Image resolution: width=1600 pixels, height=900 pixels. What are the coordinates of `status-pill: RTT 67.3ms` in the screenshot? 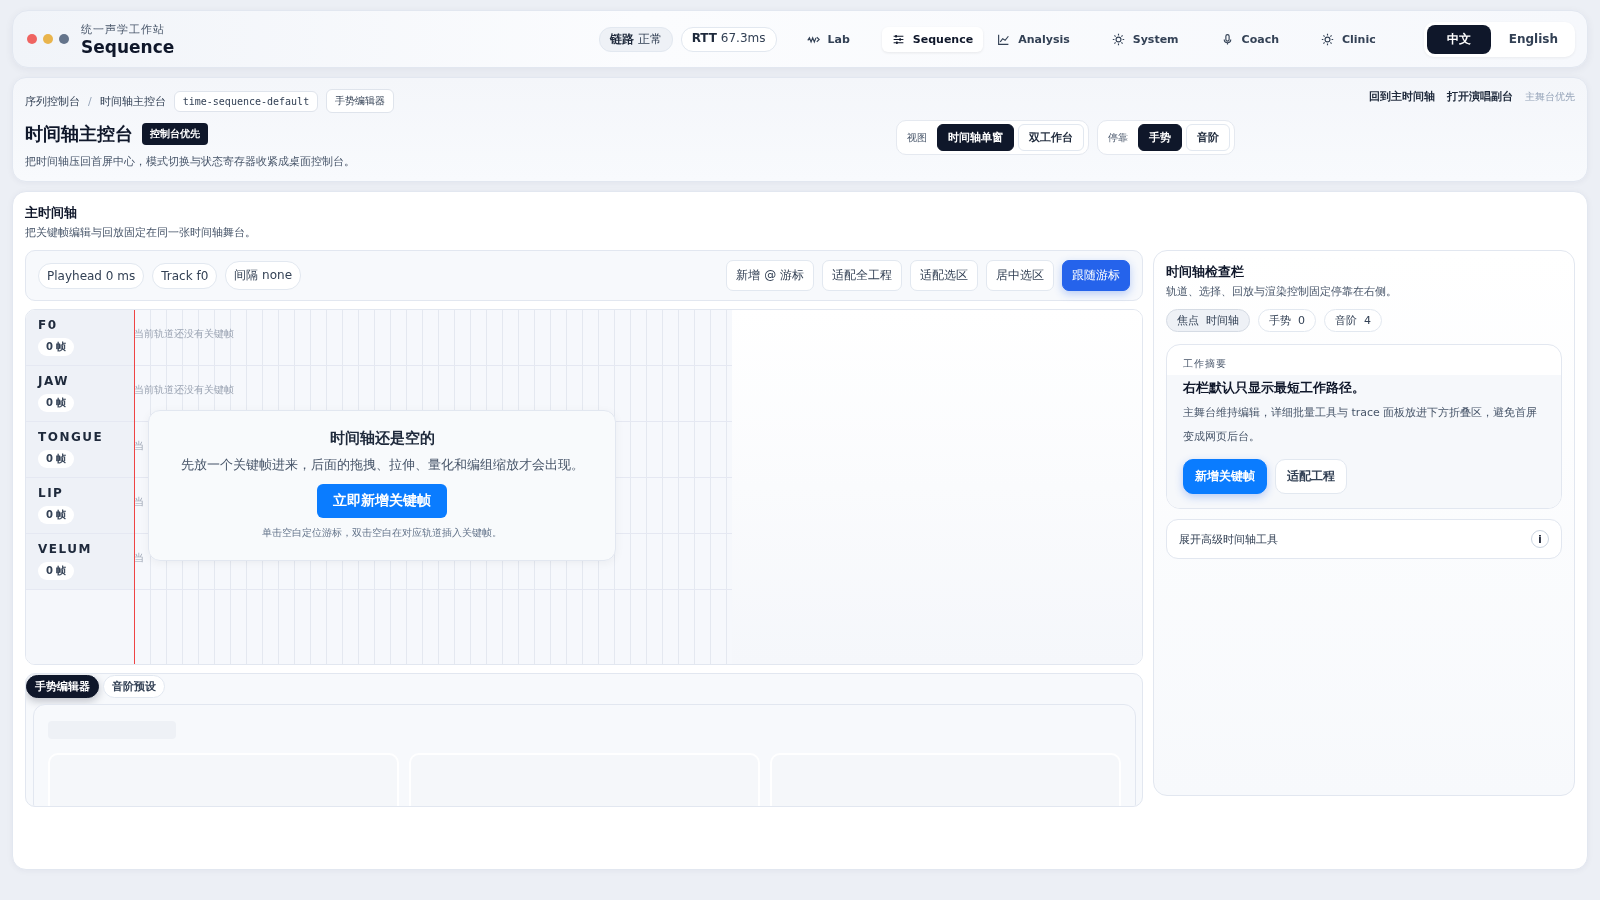 It's located at (728, 39).